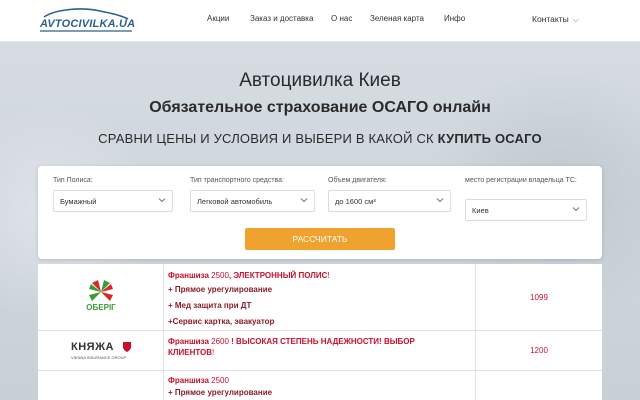 Image resolution: width=640 pixels, height=400 pixels. I want to click on table-row: Франшиза 2500 + Прямое урегулирование, so click(320, 385).